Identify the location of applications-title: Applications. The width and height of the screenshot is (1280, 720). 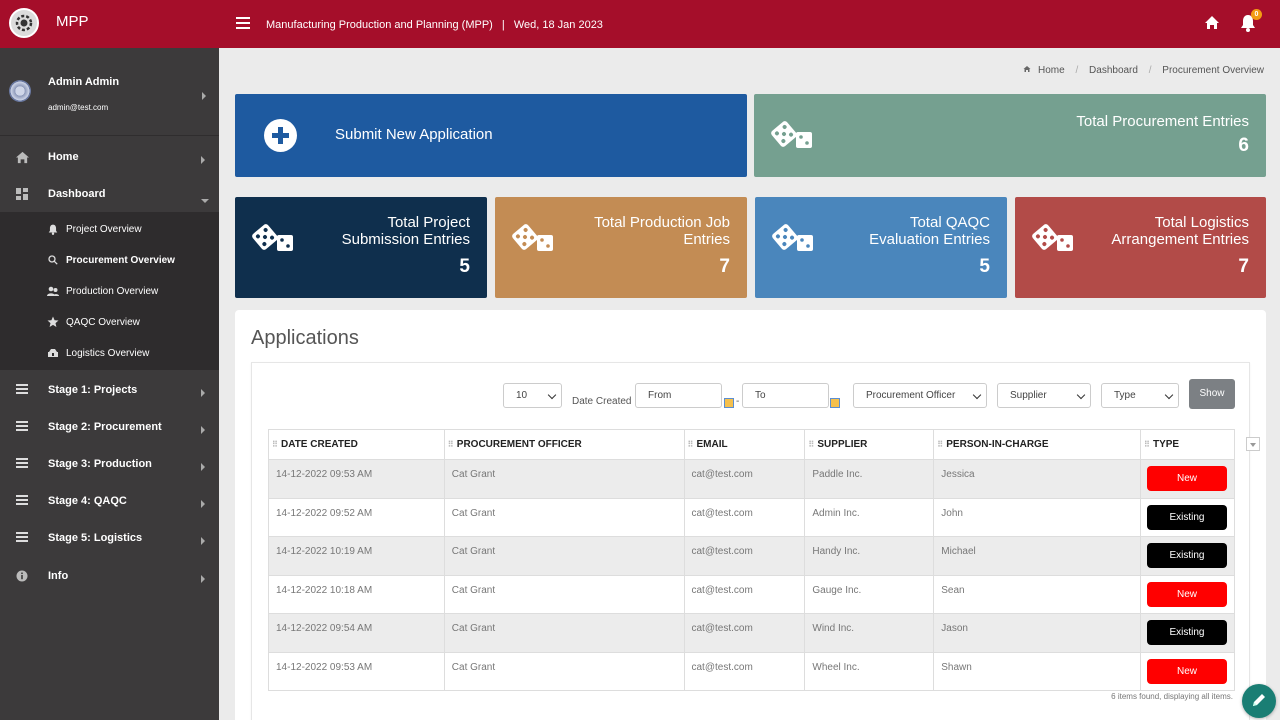
(305, 338).